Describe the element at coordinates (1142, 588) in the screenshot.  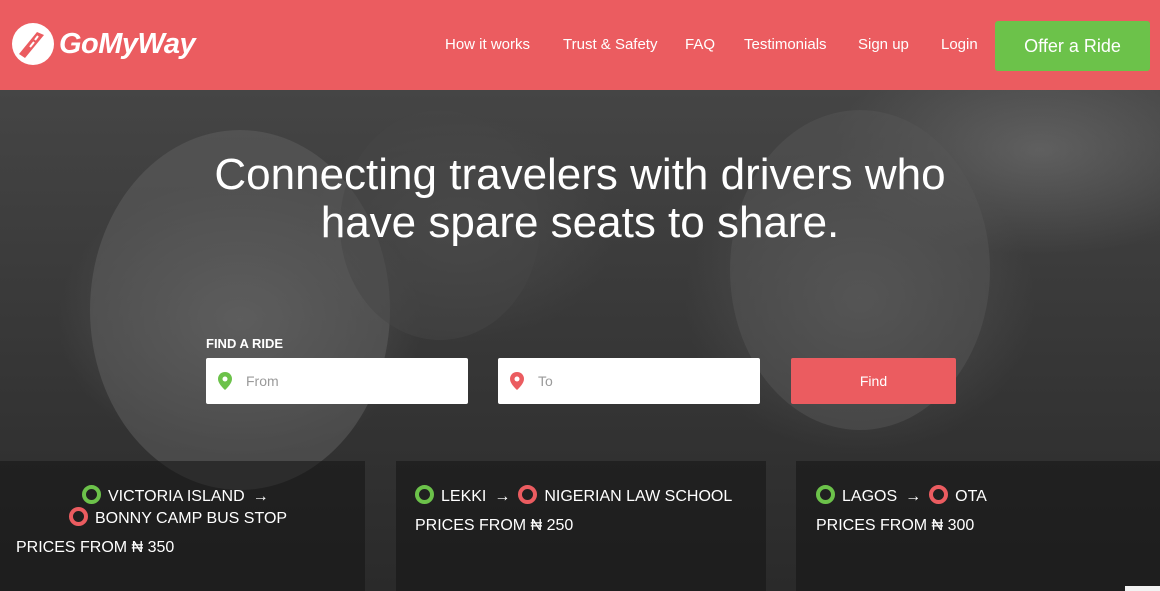
I see `chat-widget-tab` at that location.